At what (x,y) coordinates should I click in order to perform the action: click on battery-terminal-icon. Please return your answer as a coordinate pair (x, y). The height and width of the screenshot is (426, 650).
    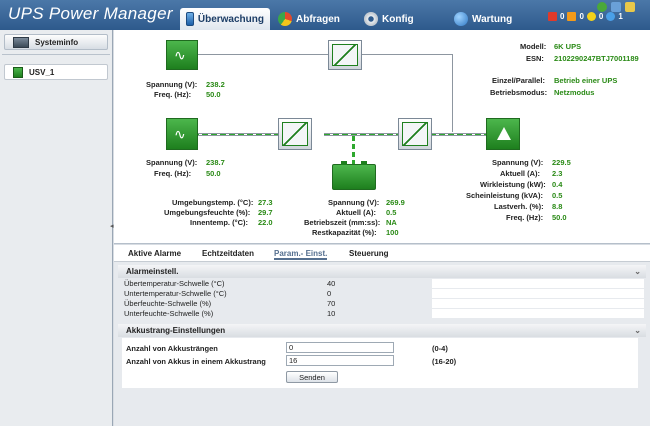
    Looking at the image, I should click on (344, 163).